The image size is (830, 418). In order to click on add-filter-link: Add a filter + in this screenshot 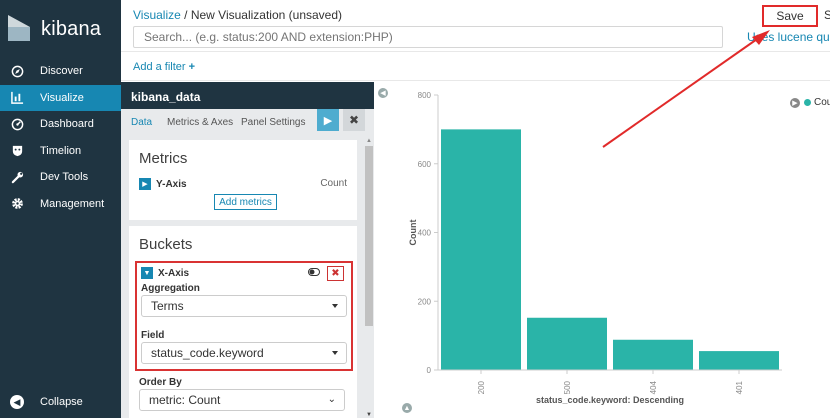, I will do `click(164, 67)`.